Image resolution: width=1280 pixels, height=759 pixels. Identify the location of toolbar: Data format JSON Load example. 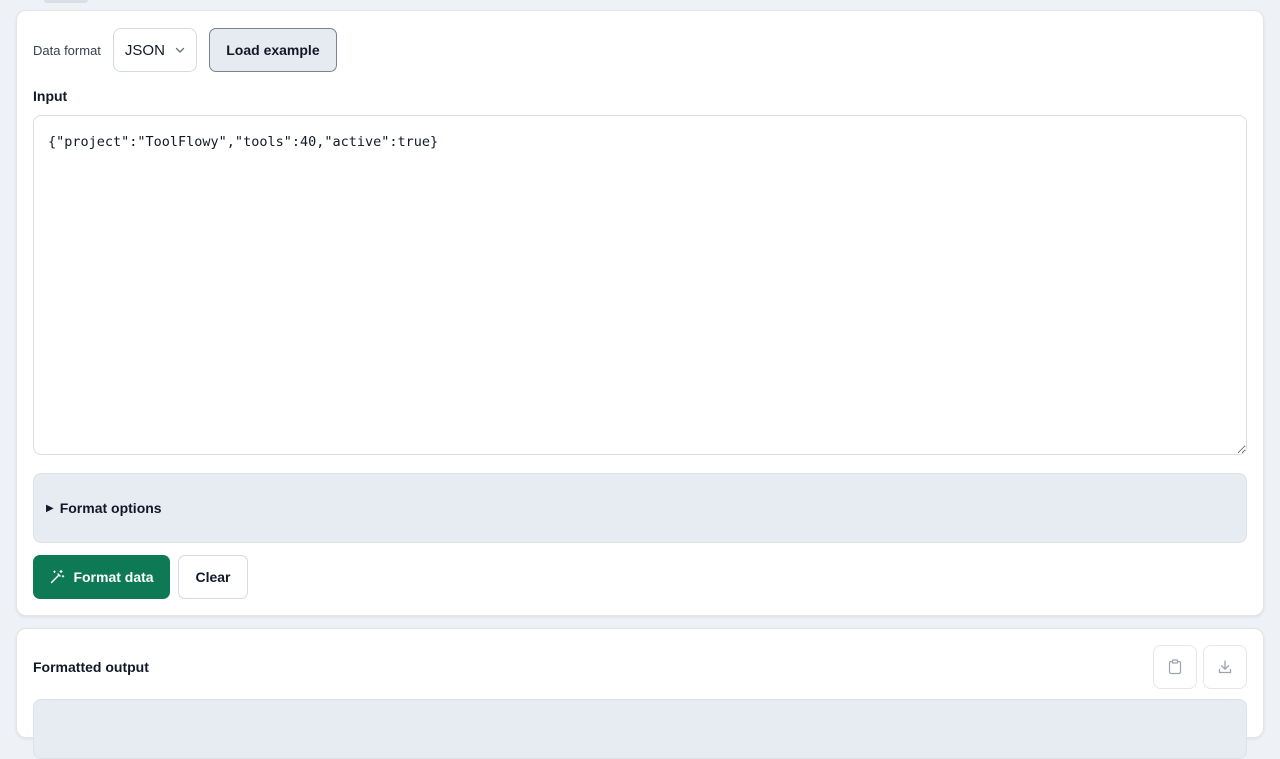
(185, 50).